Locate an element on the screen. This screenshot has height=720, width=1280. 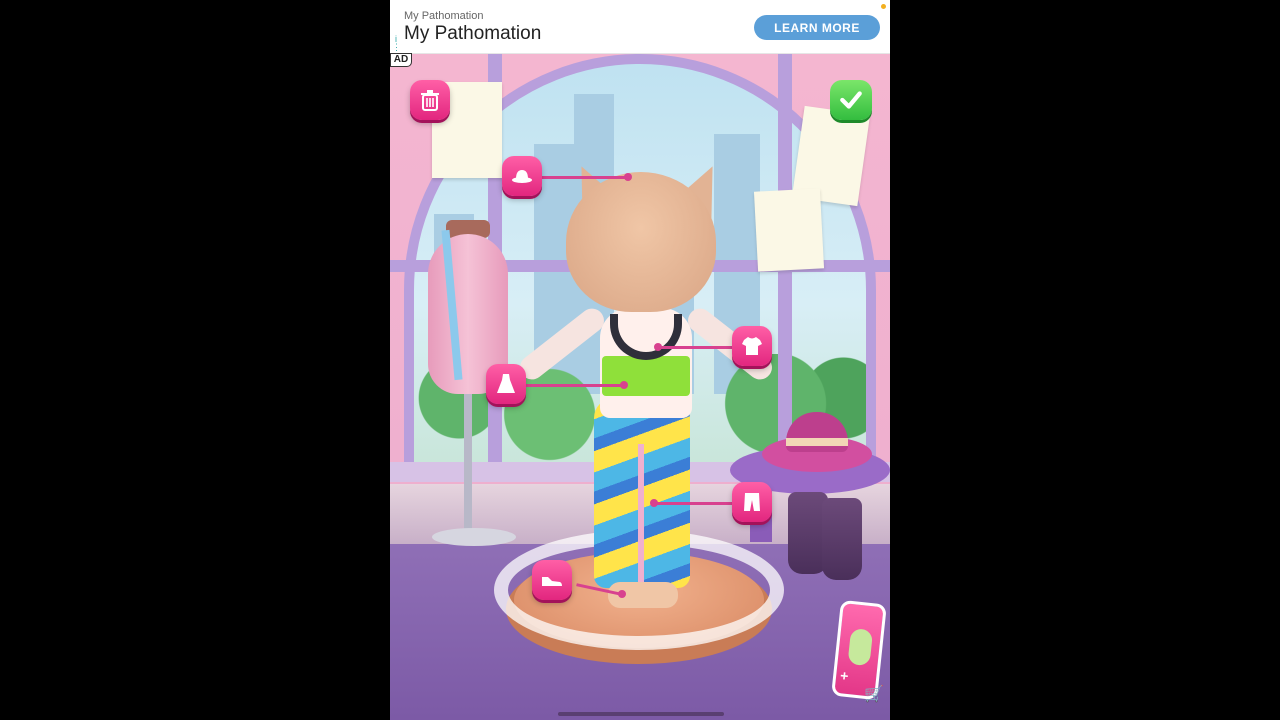
dress-icon is located at coordinates (506, 383).